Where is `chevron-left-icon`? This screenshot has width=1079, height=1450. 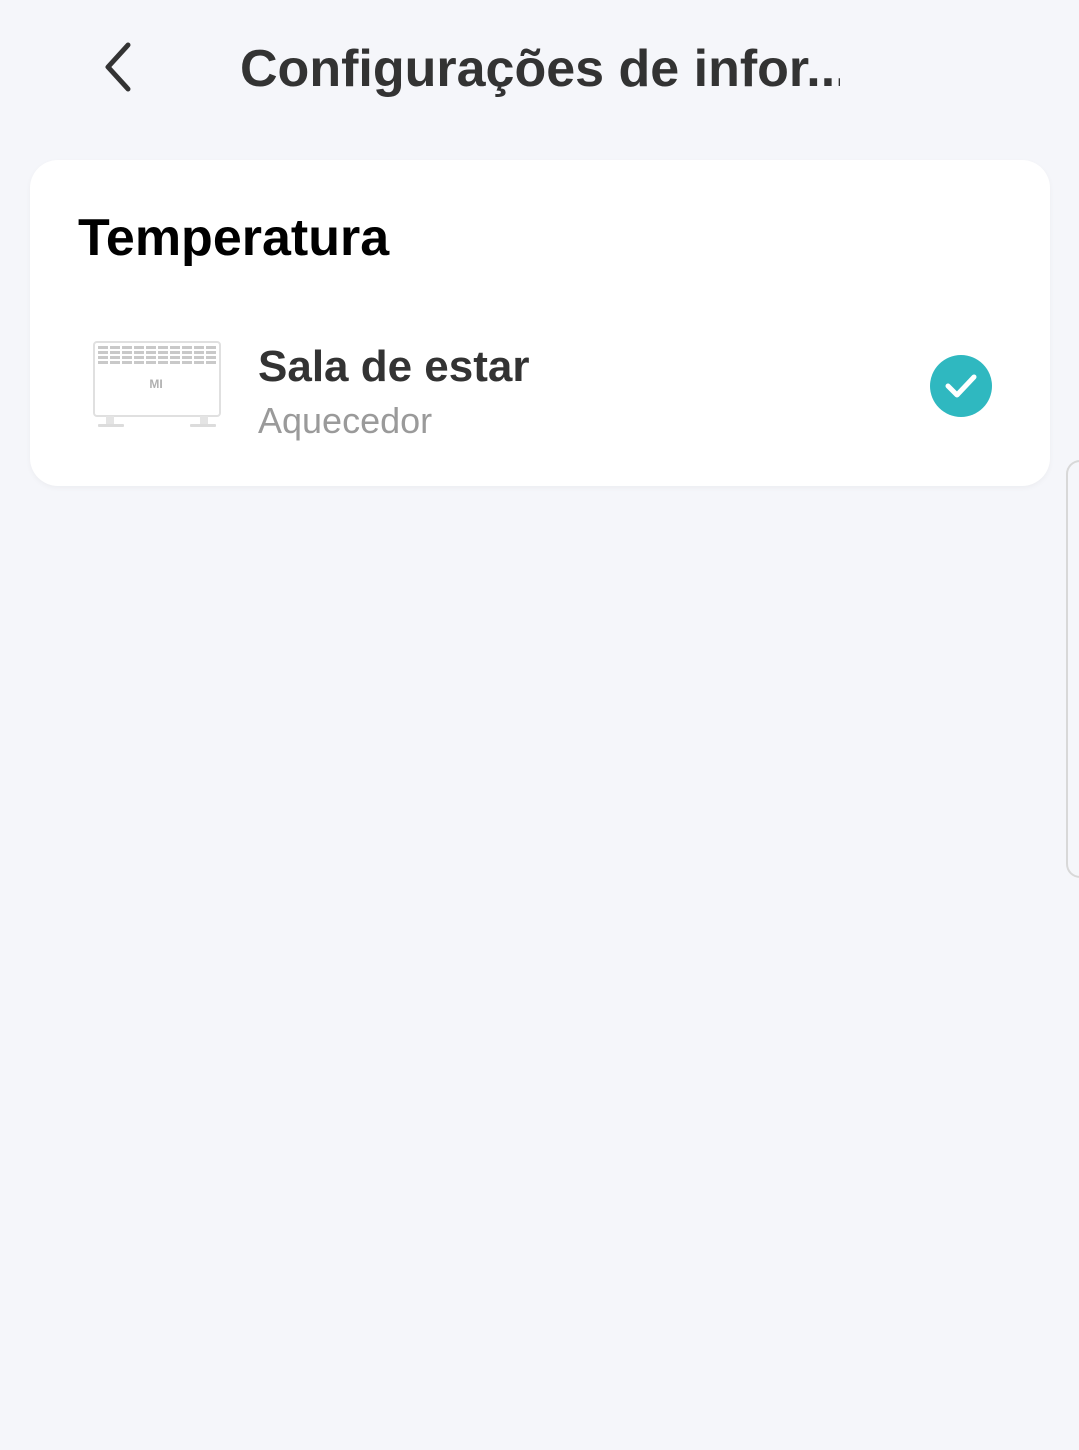
chevron-left-icon is located at coordinates (118, 67).